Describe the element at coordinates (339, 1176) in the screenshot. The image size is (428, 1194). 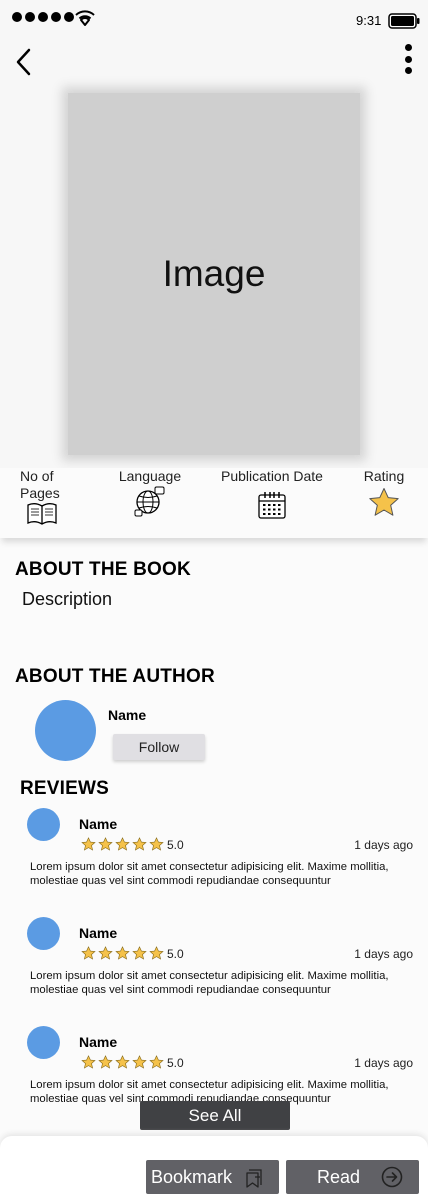
I see `read-label: Read` at that location.